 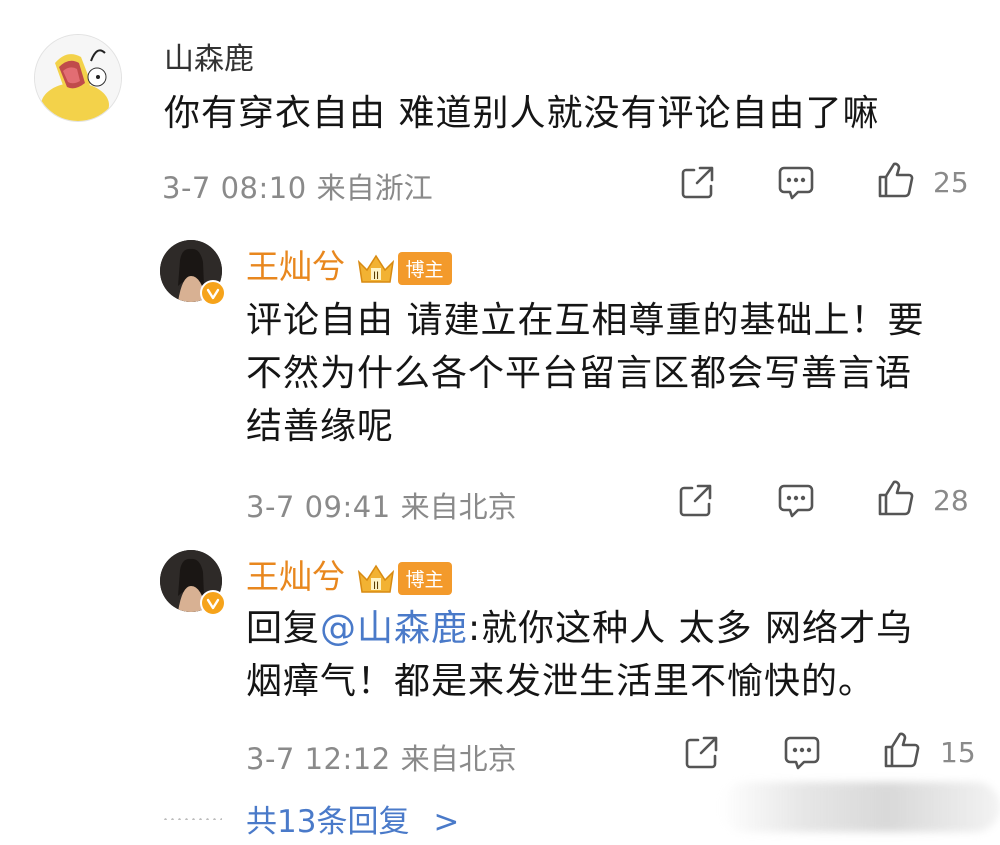 I want to click on reply-2-location: 来自北京, so click(x=458, y=759).